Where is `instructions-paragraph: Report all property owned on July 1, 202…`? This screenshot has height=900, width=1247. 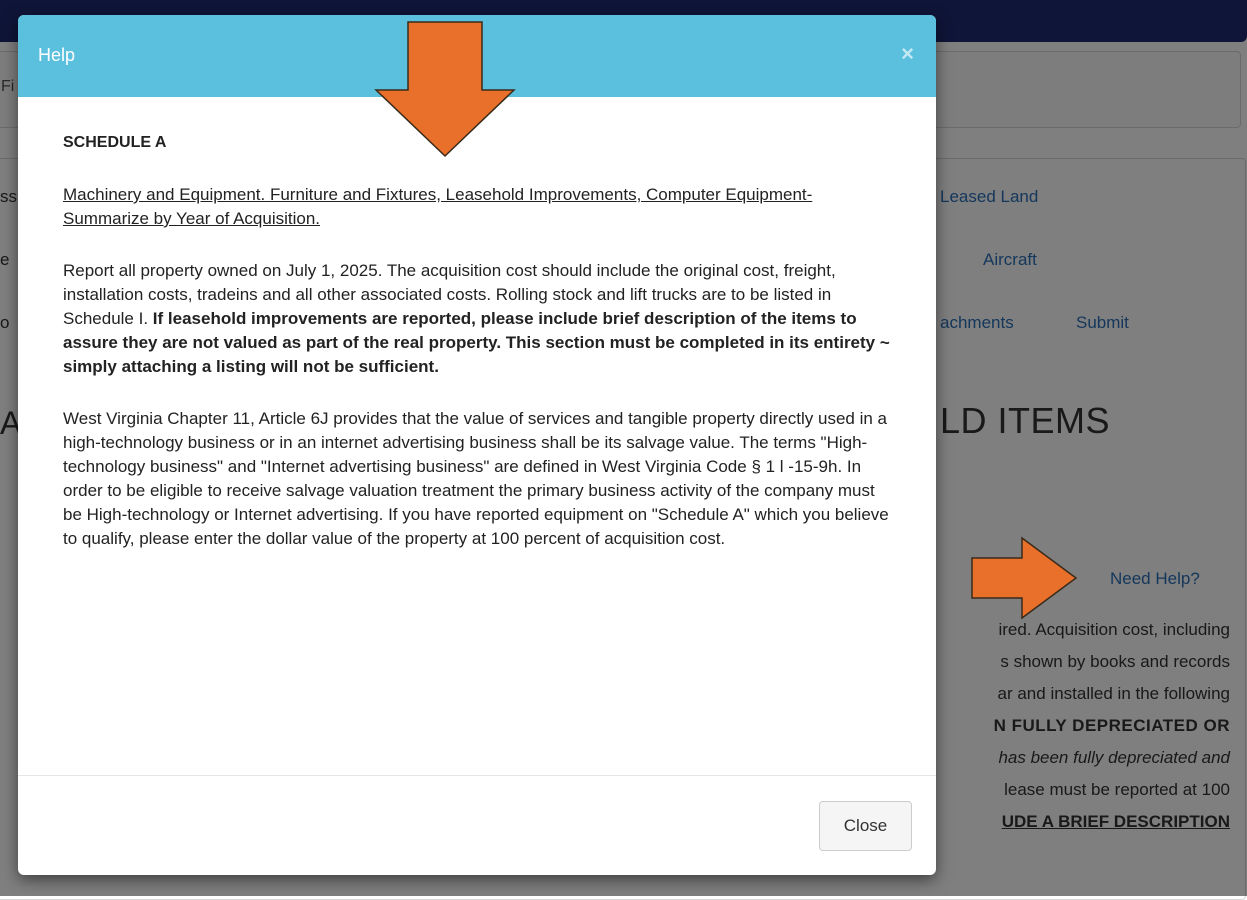 instructions-paragraph: Report all property owned on July 1, 202… is located at coordinates (478, 319).